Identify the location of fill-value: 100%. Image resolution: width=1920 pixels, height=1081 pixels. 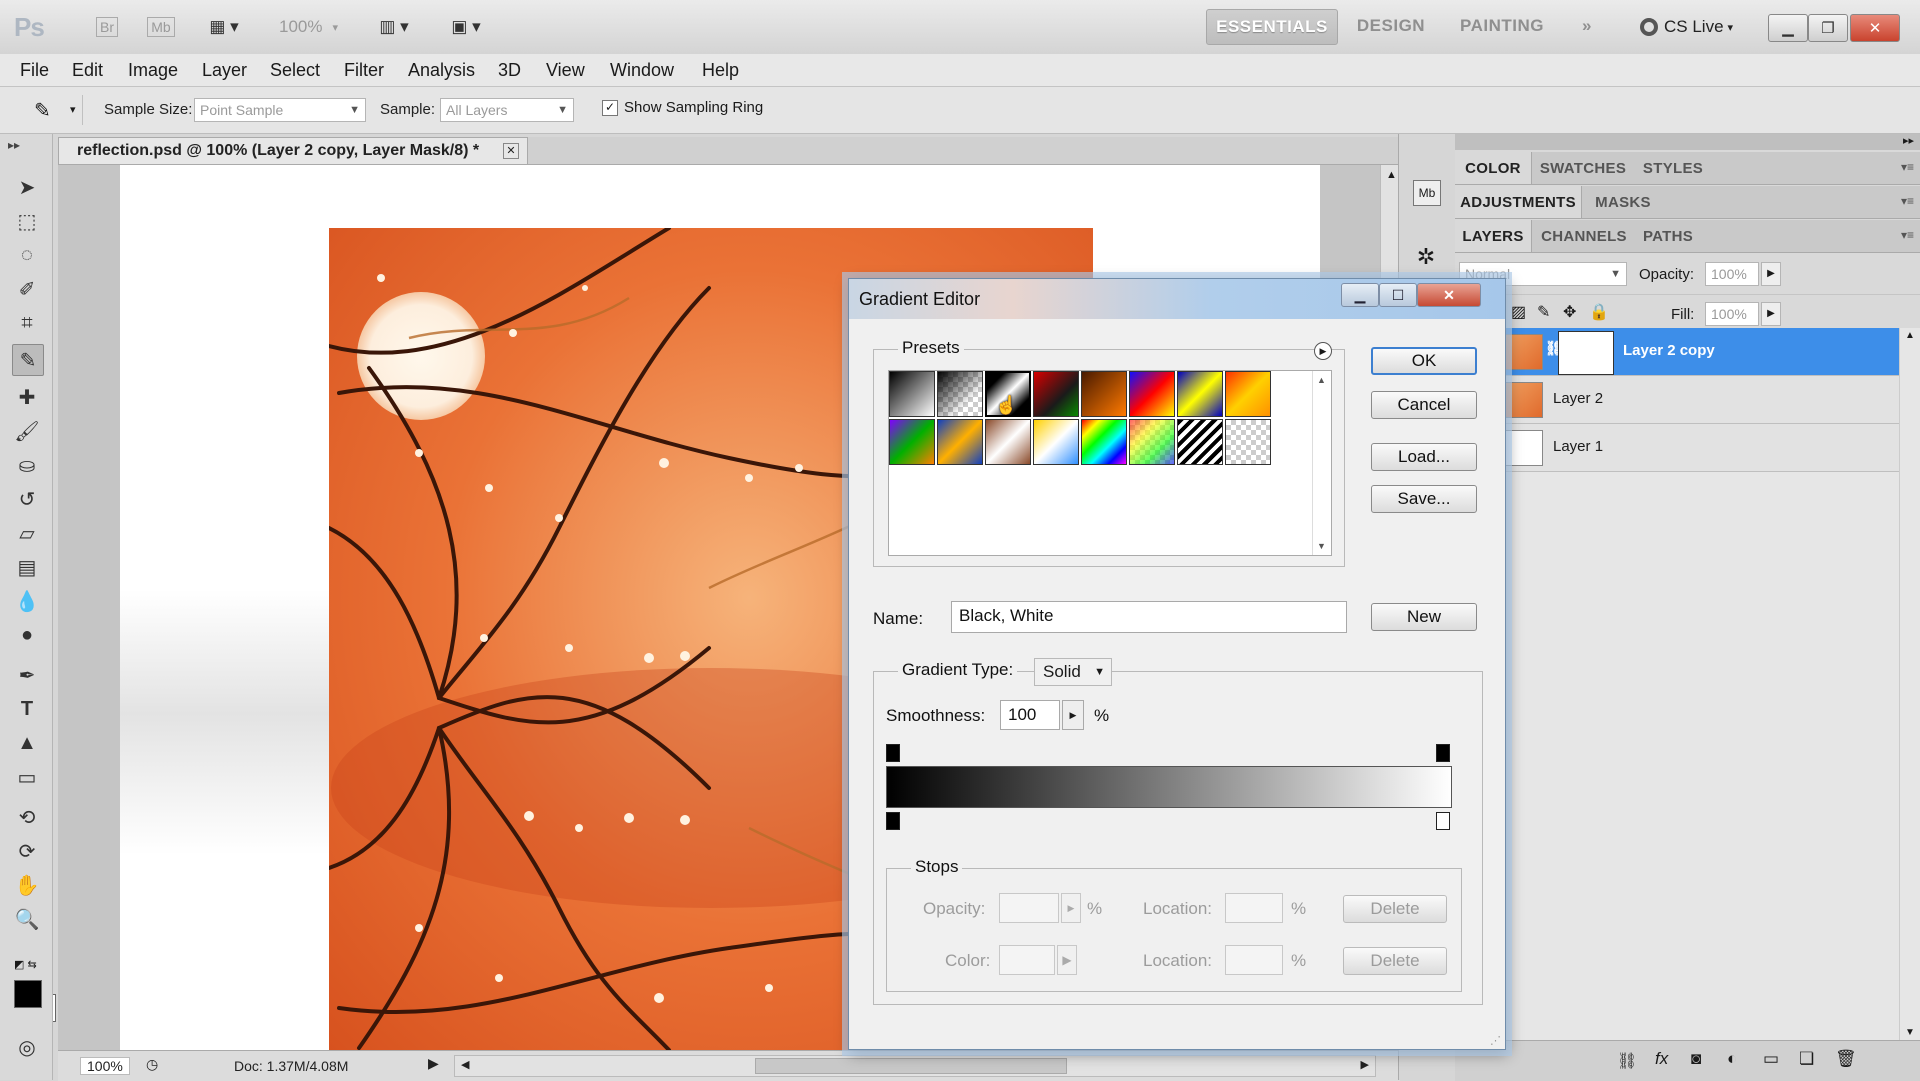
(1732, 314).